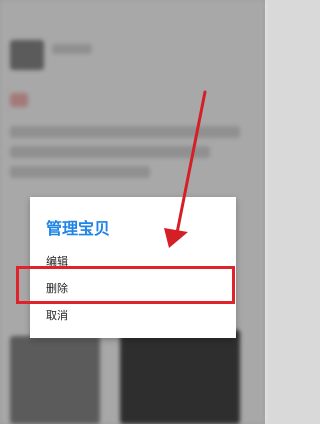 This screenshot has width=320, height=424. I want to click on dialog-title: 管理宝贝, so click(78, 228).